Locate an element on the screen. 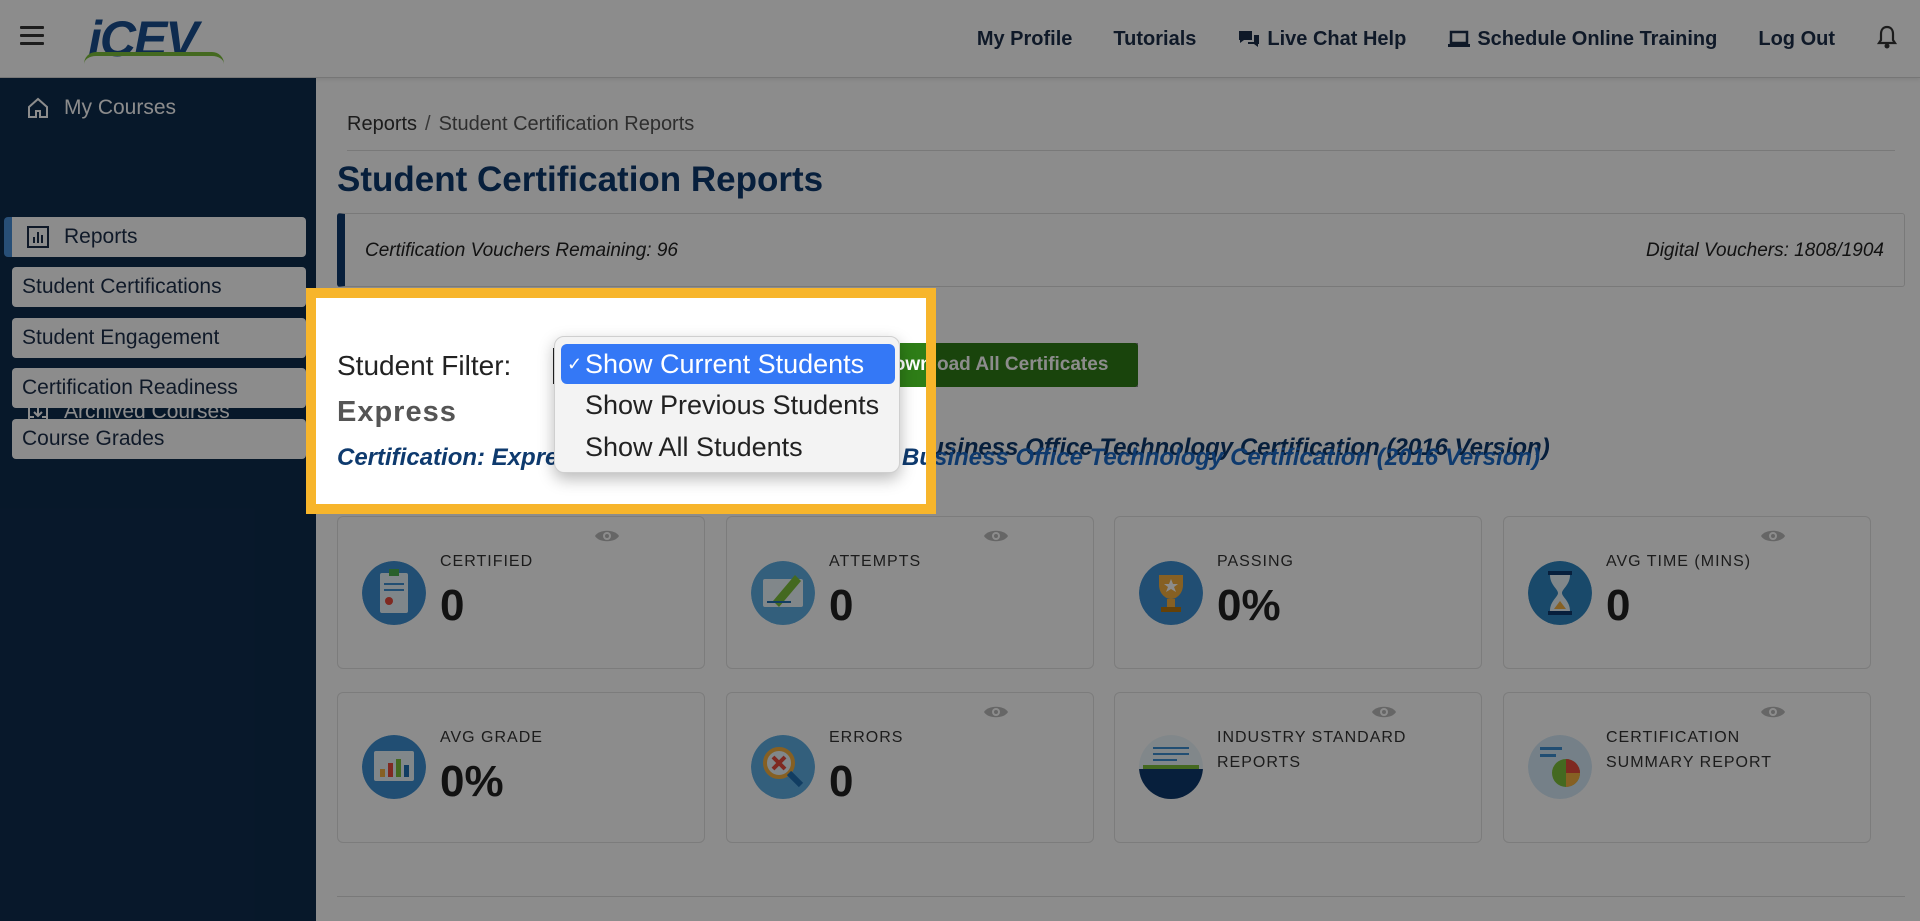  option-label: Show Previous Students is located at coordinates (732, 404).